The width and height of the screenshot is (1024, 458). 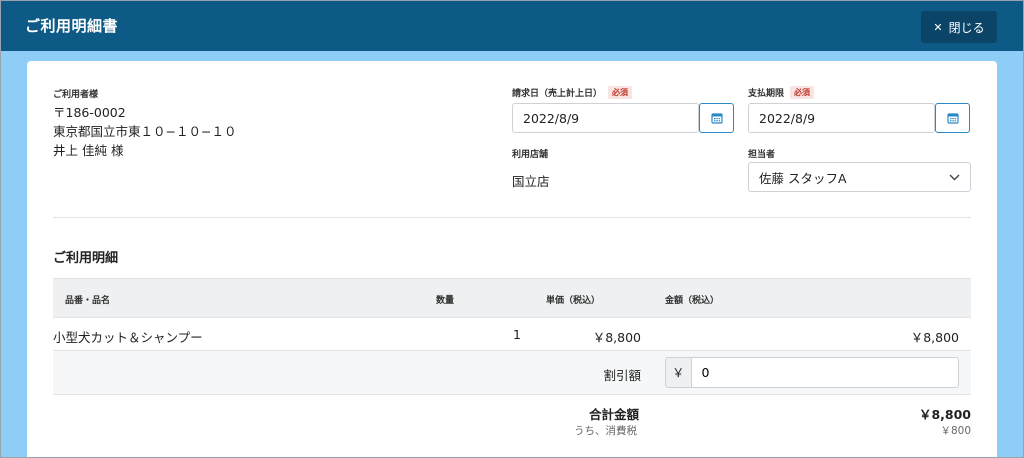 I want to click on discount-field: ￥, so click(x=812, y=372).